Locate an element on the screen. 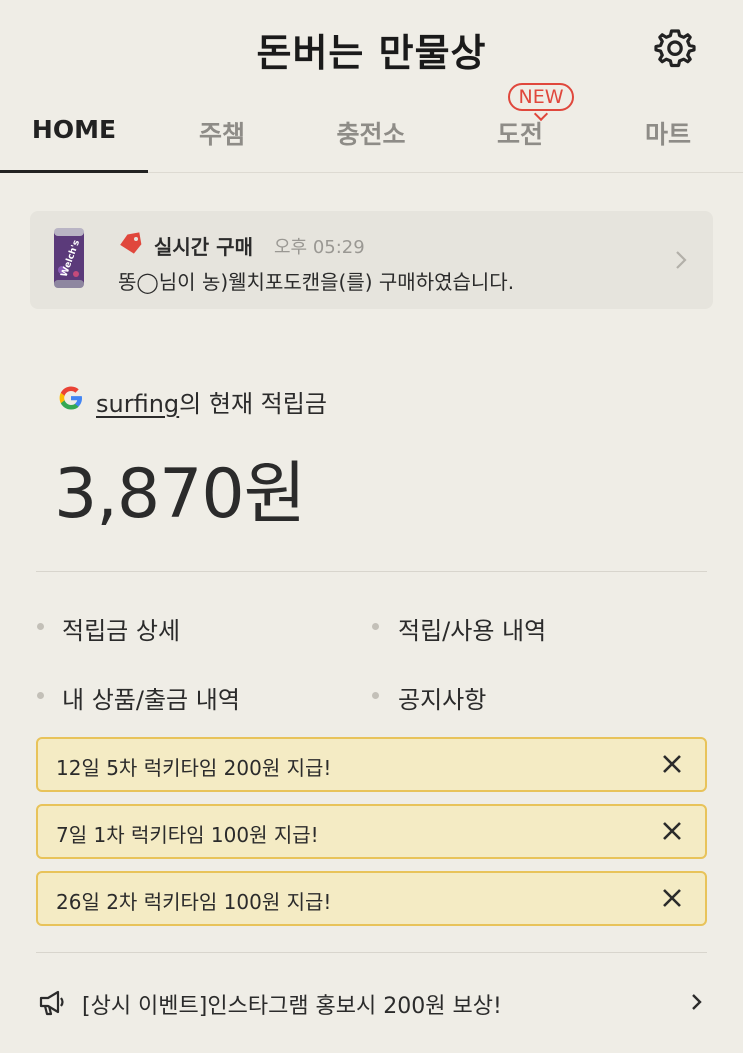  balance-label: surfing의 현재 적립금 is located at coordinates (211, 401).